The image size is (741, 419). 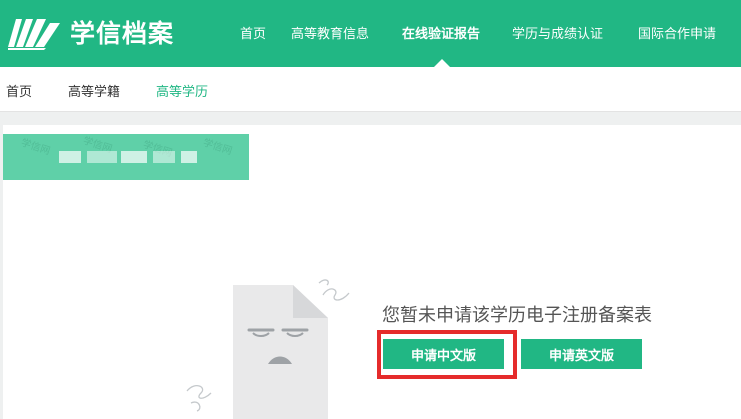 I want to click on highlight-annotation-box, so click(x=447, y=354).